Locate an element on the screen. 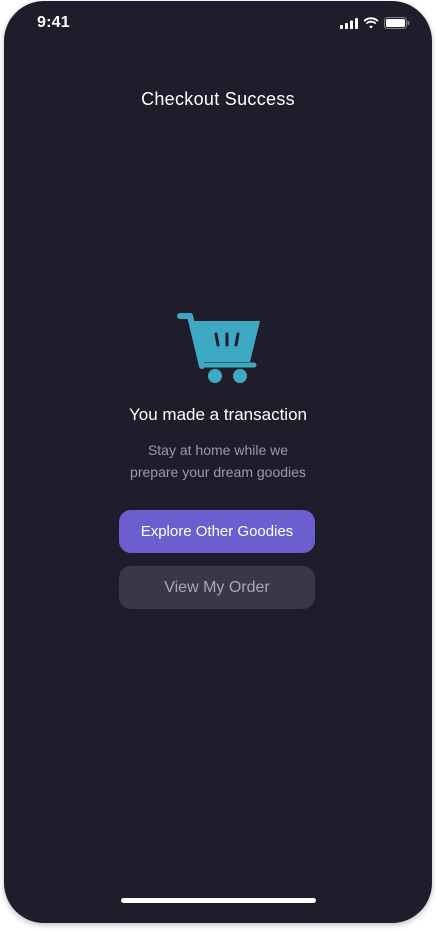 This screenshot has width=436, height=931. transaction-headline: You made a transaction is located at coordinates (218, 414).